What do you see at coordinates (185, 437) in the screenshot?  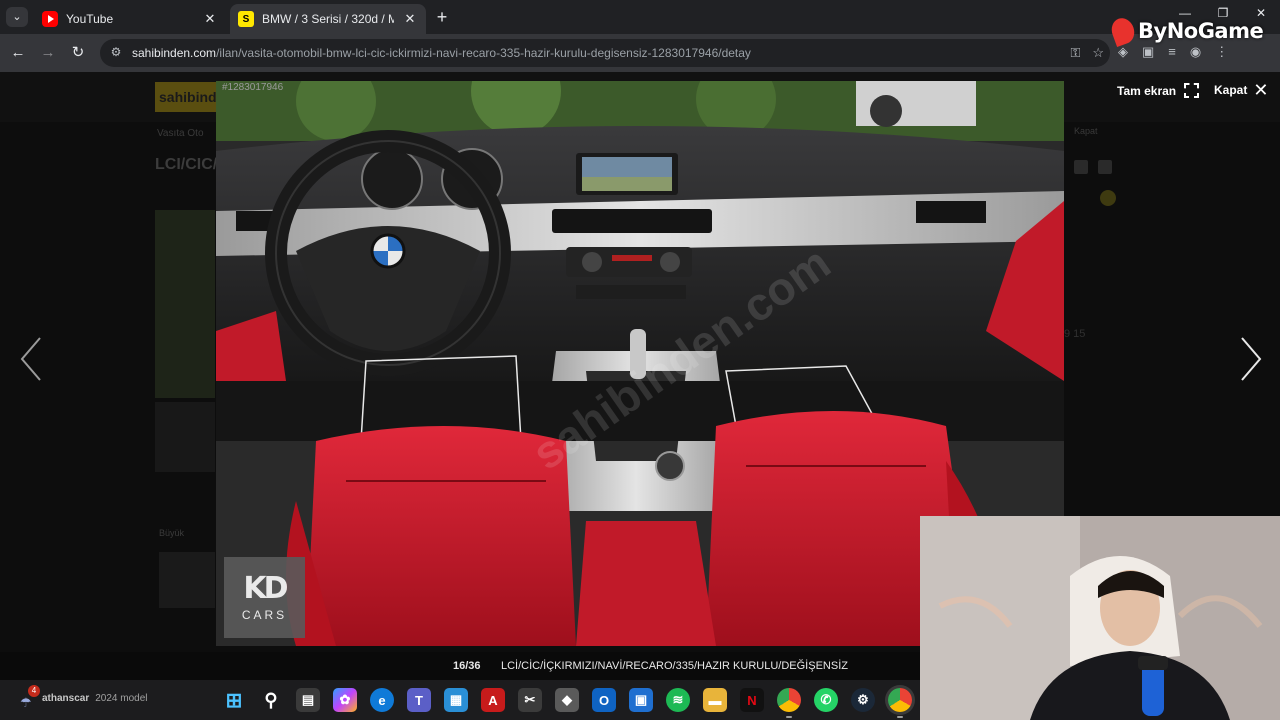 I see `bg-photo-secondary` at bounding box center [185, 437].